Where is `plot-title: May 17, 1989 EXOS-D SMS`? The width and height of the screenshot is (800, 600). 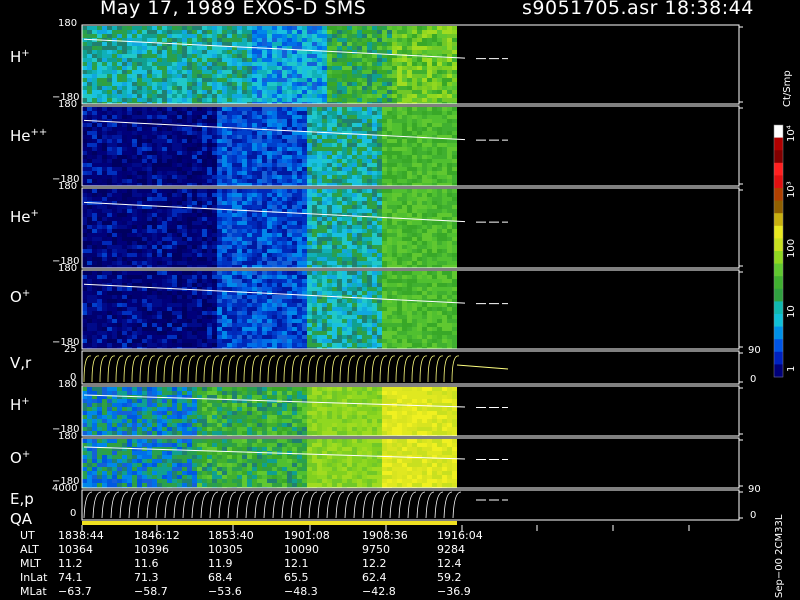
plot-title: May 17, 1989 EXOS-D SMS is located at coordinates (233, 9).